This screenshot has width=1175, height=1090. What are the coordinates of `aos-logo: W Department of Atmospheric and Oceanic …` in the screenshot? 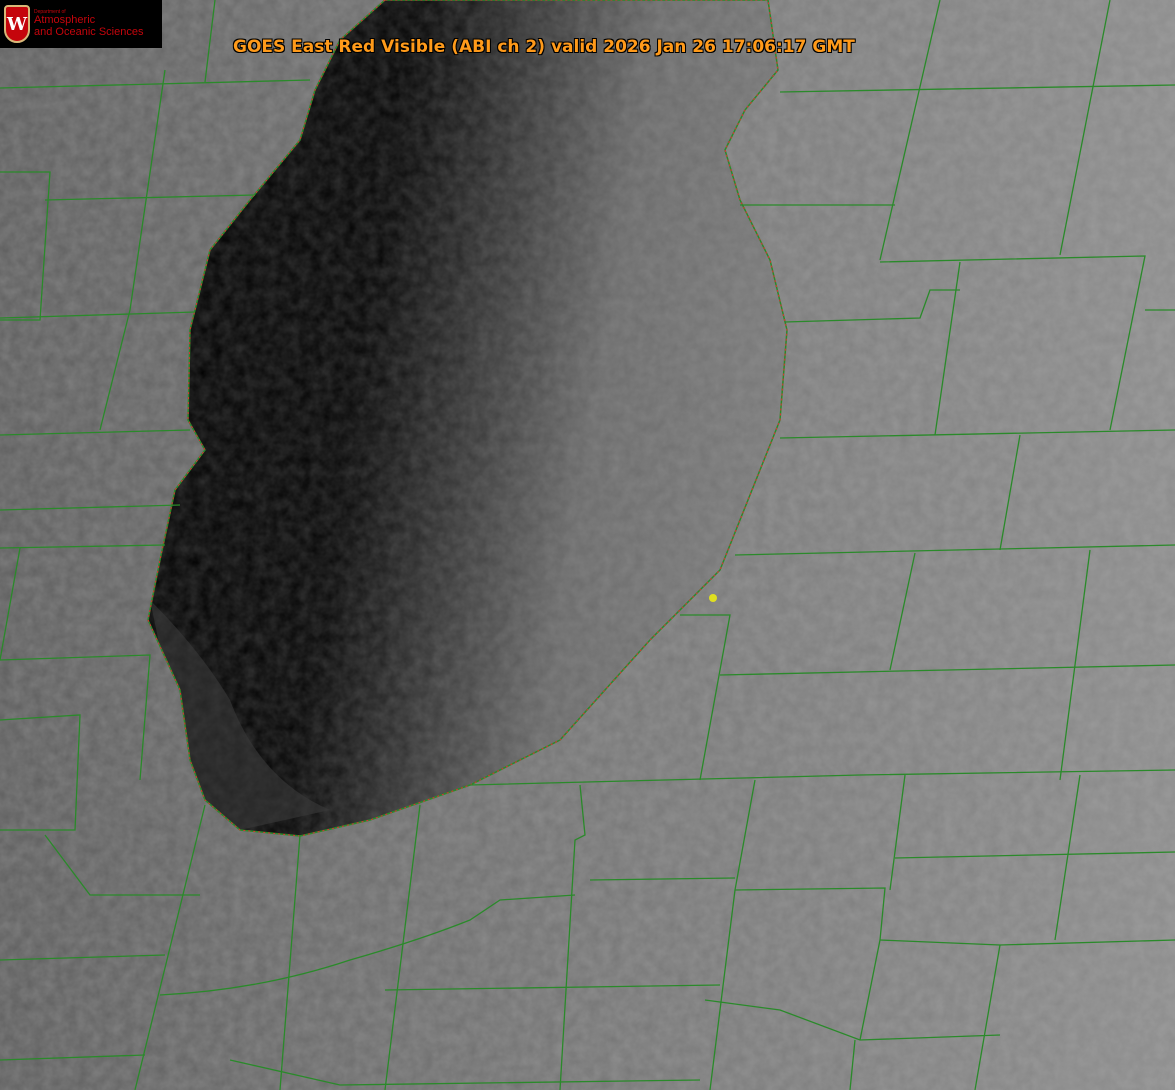 It's located at (81, 24).